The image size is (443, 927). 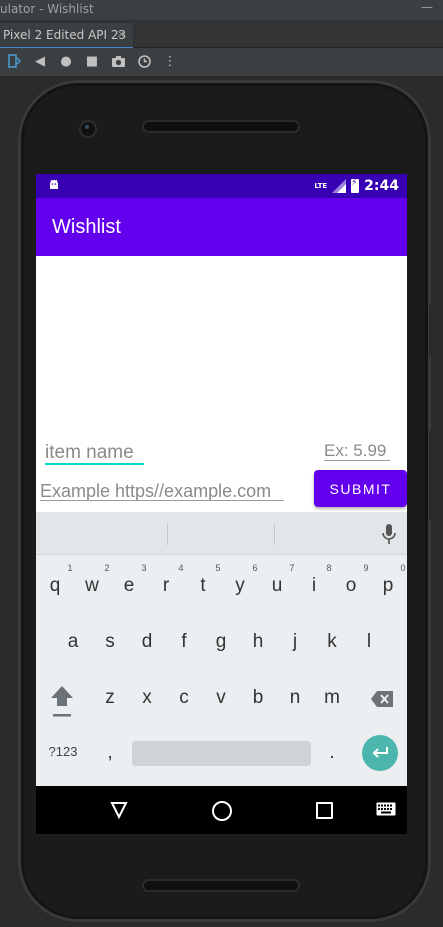 What do you see at coordinates (351, 586) in the screenshot?
I see `key-o: o` at bounding box center [351, 586].